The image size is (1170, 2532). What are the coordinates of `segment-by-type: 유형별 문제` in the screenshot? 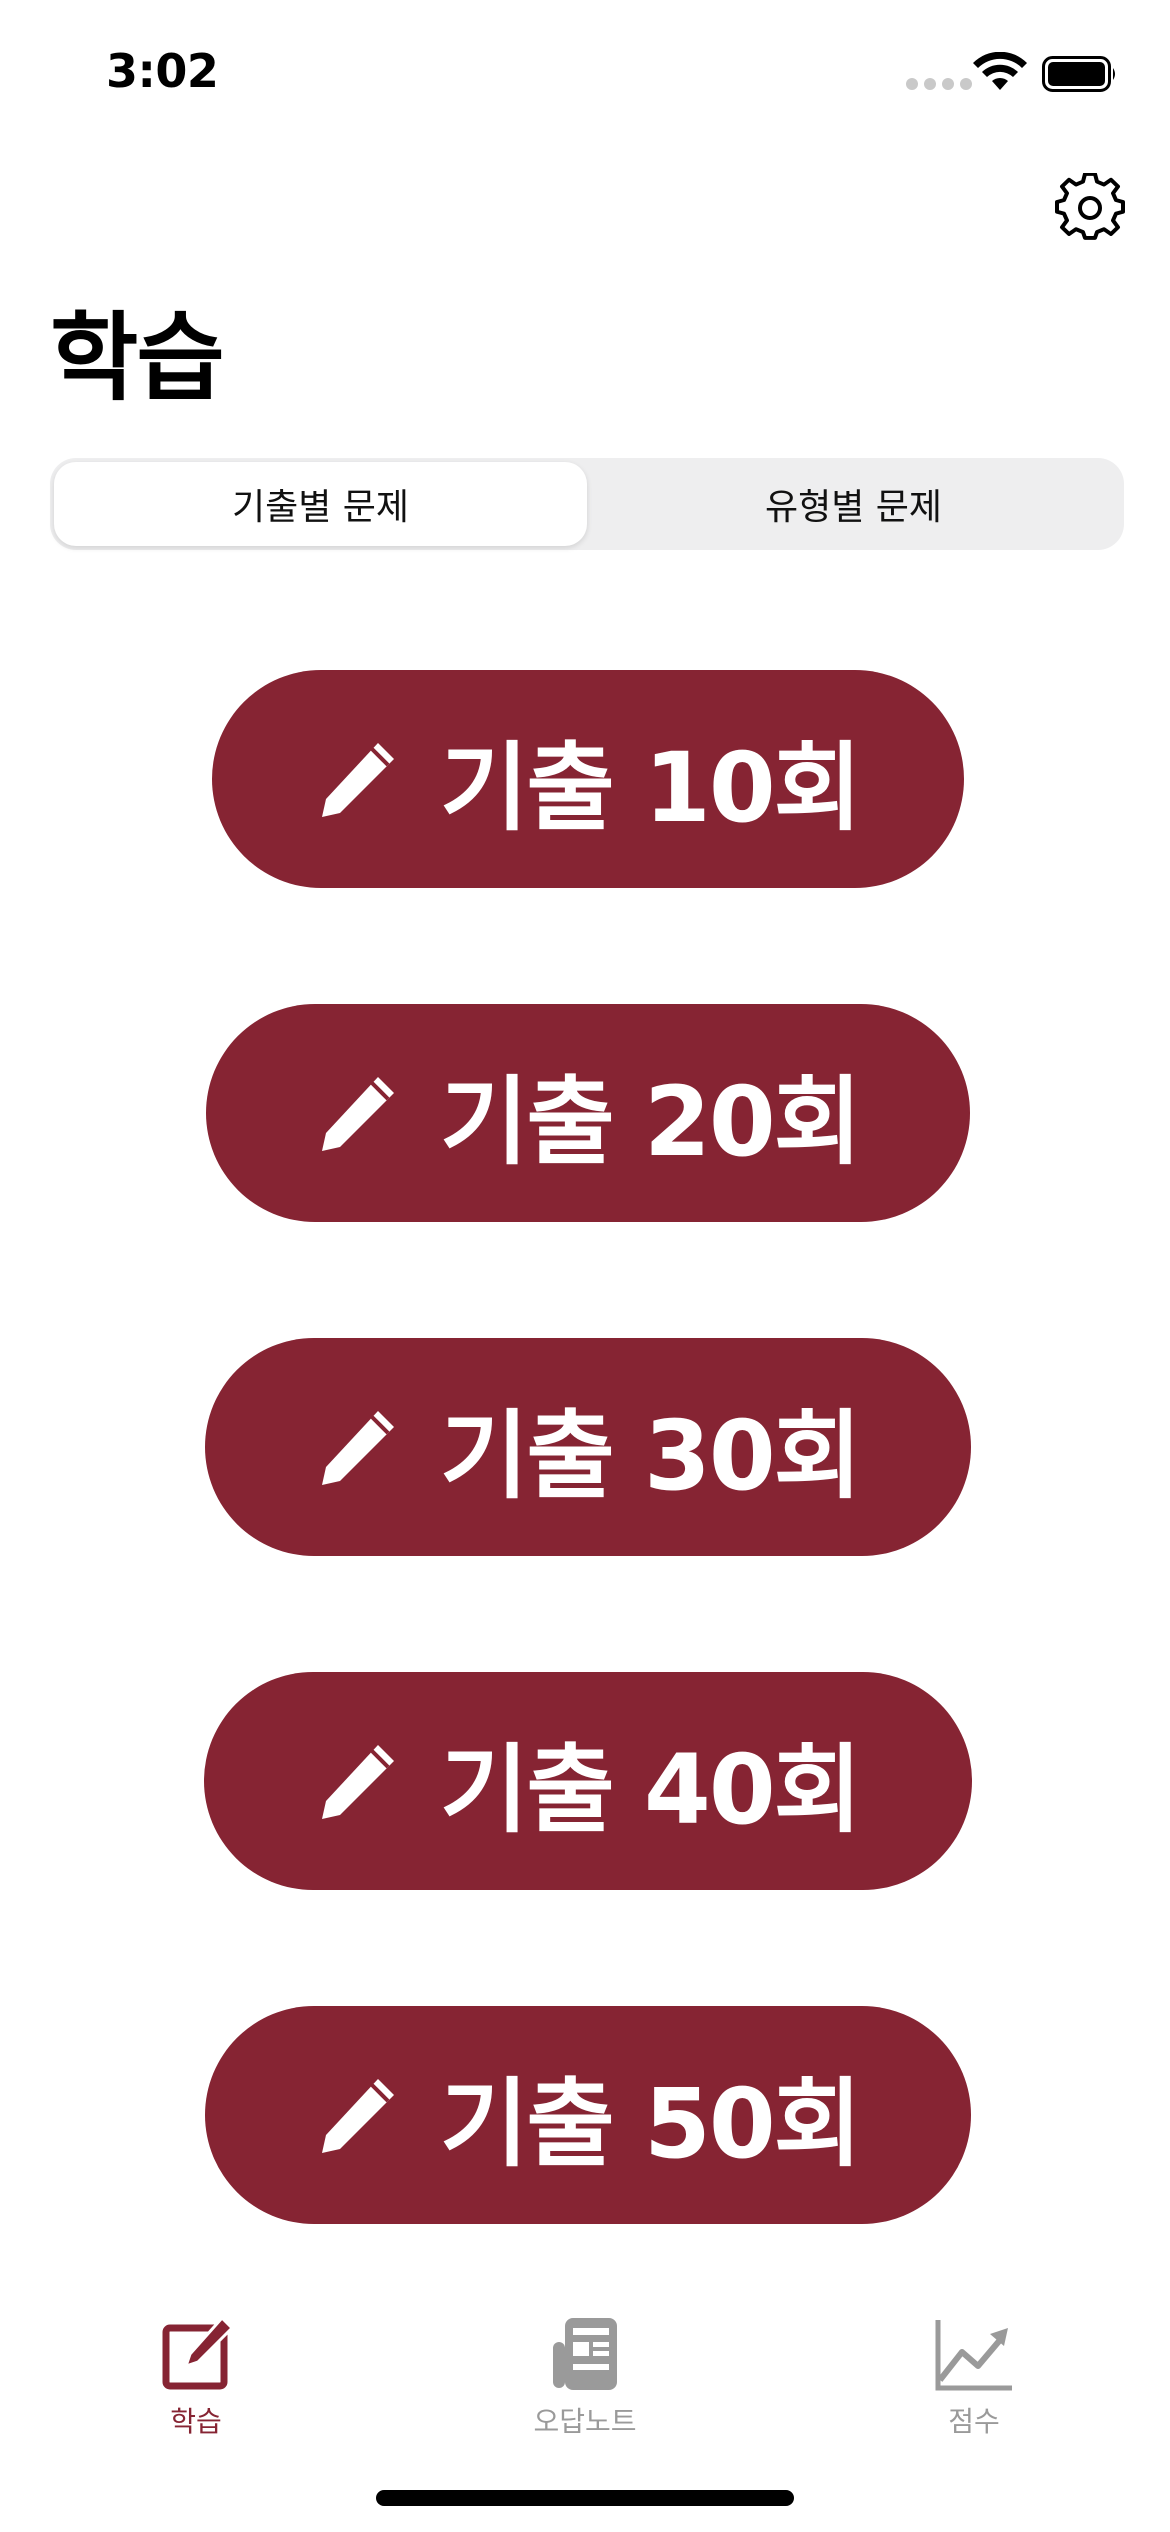 It's located at (853, 504).